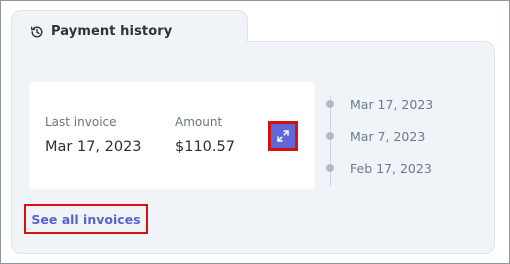 The width and height of the screenshot is (510, 264). I want to click on last-invoice-label: Last invoice, so click(81, 122).